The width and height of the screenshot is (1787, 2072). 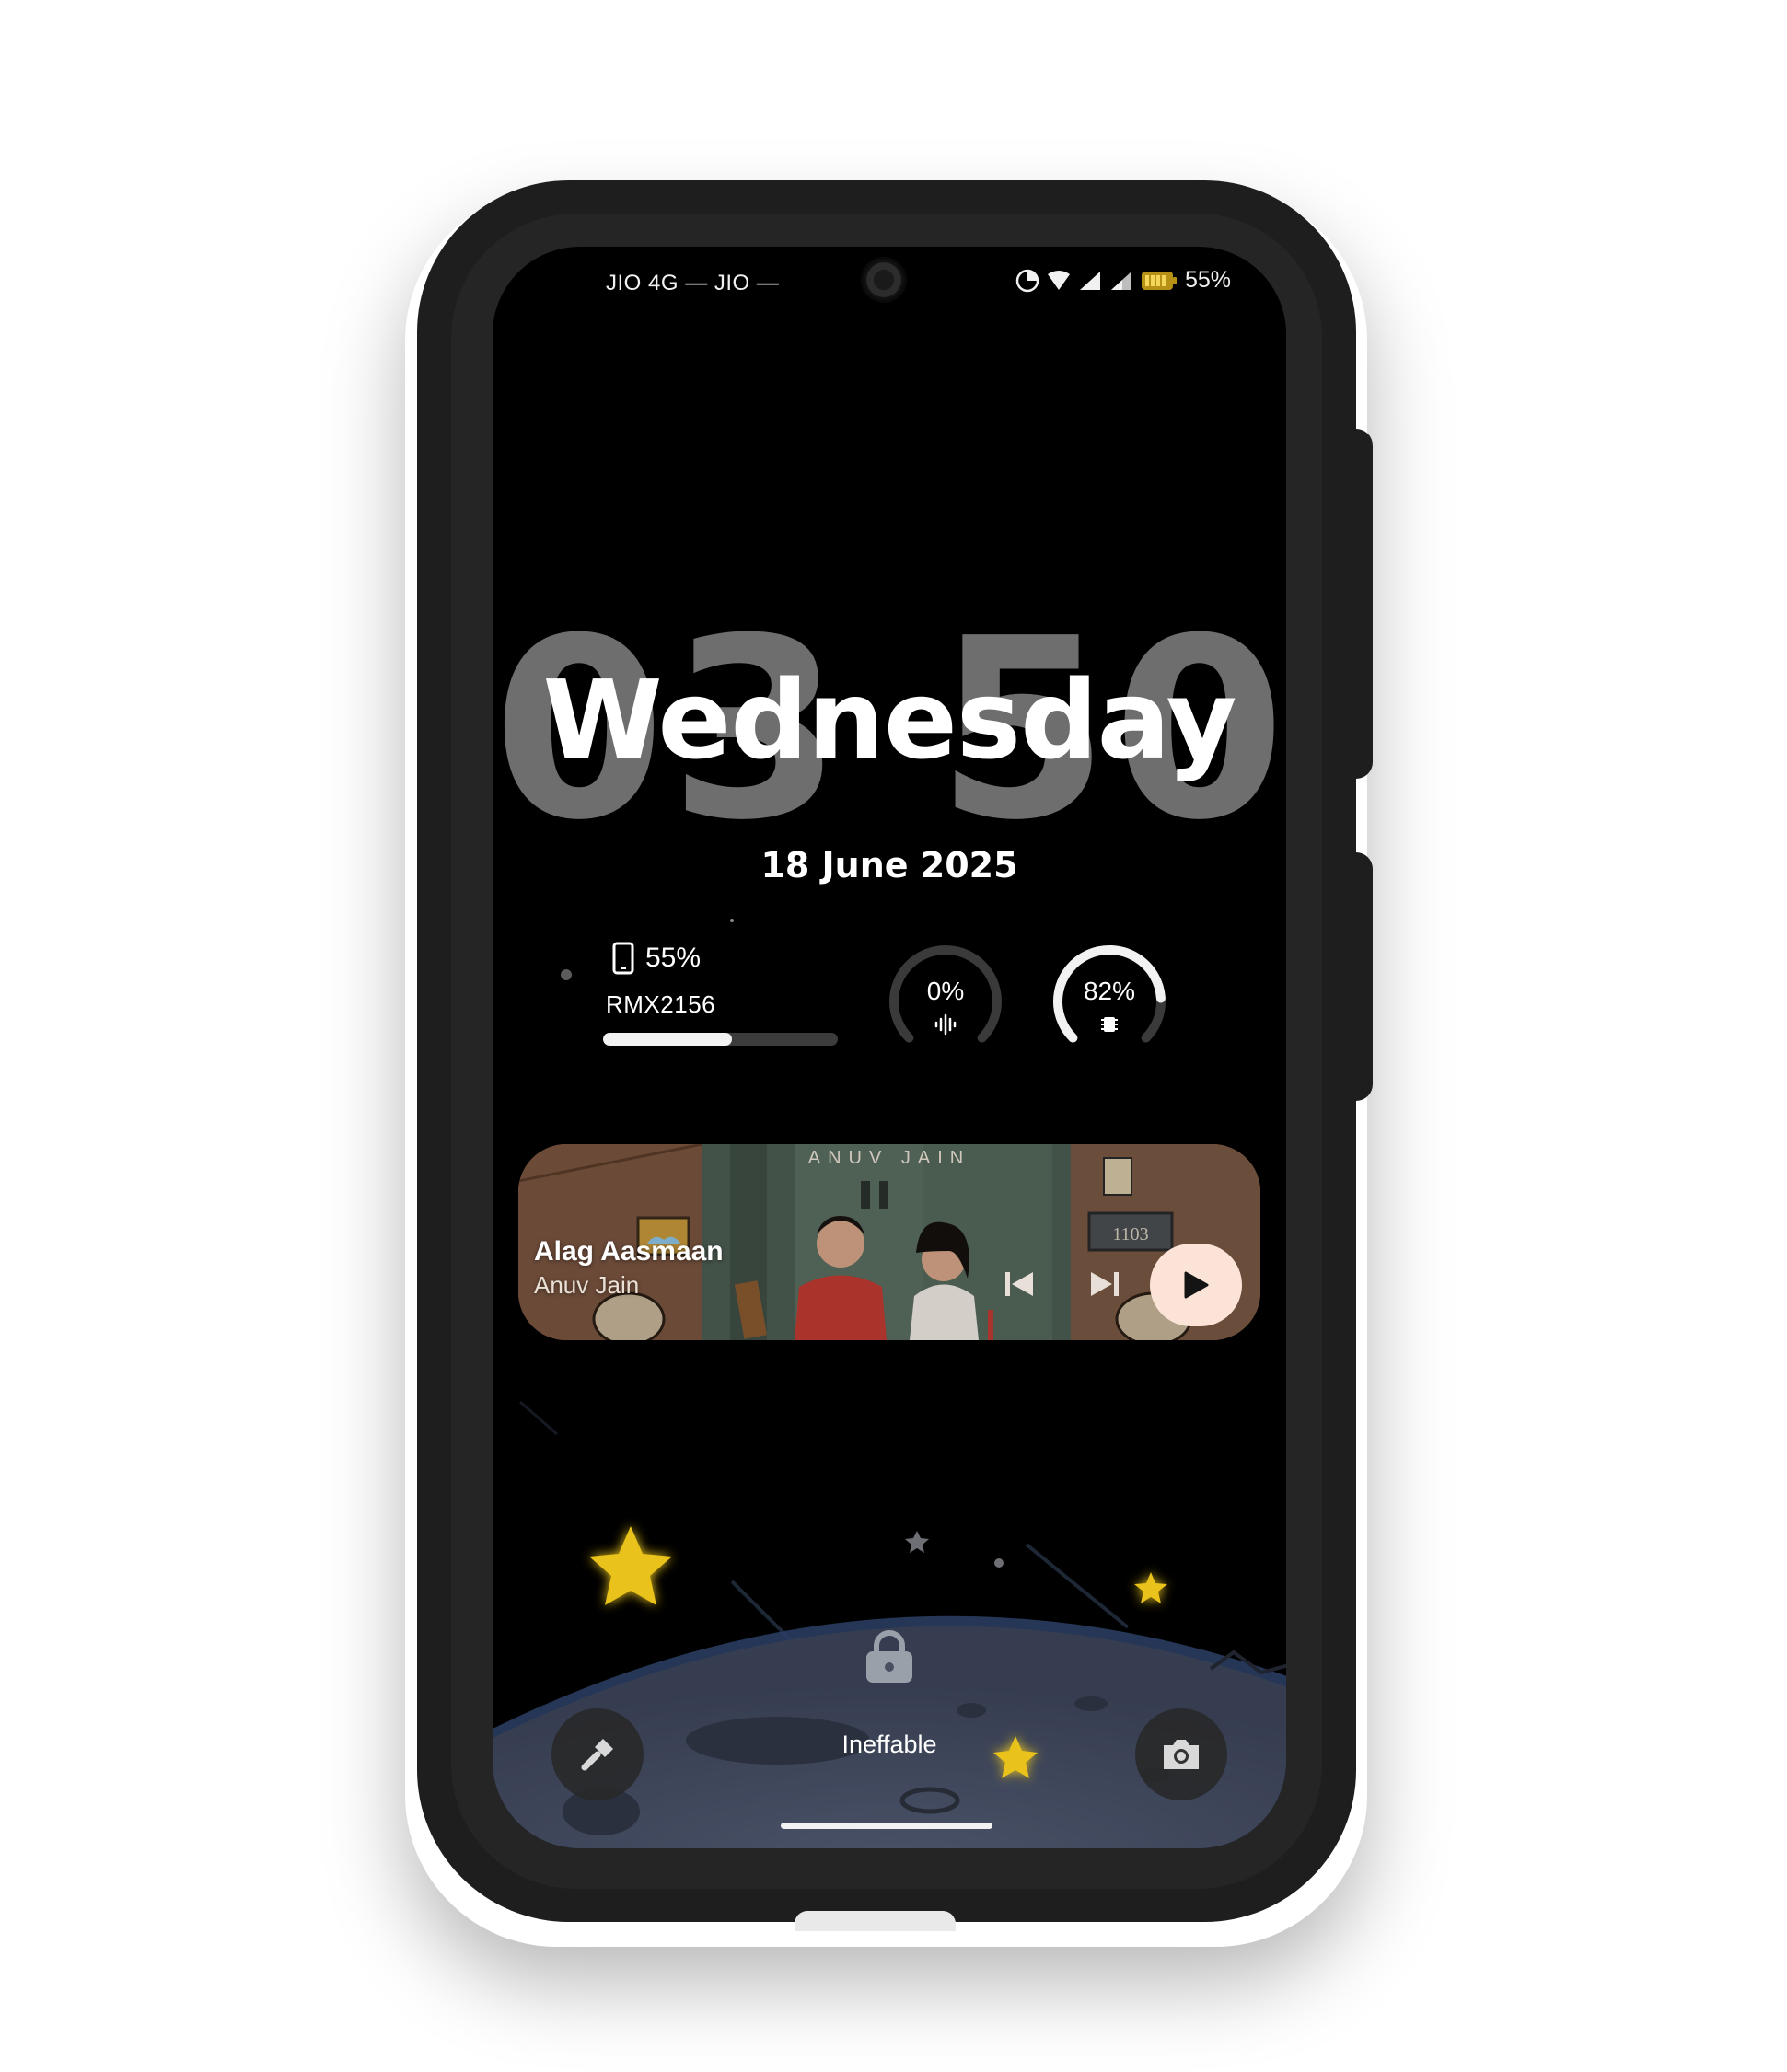 I want to click on volume-gauge: 0%, so click(x=945, y=1002).